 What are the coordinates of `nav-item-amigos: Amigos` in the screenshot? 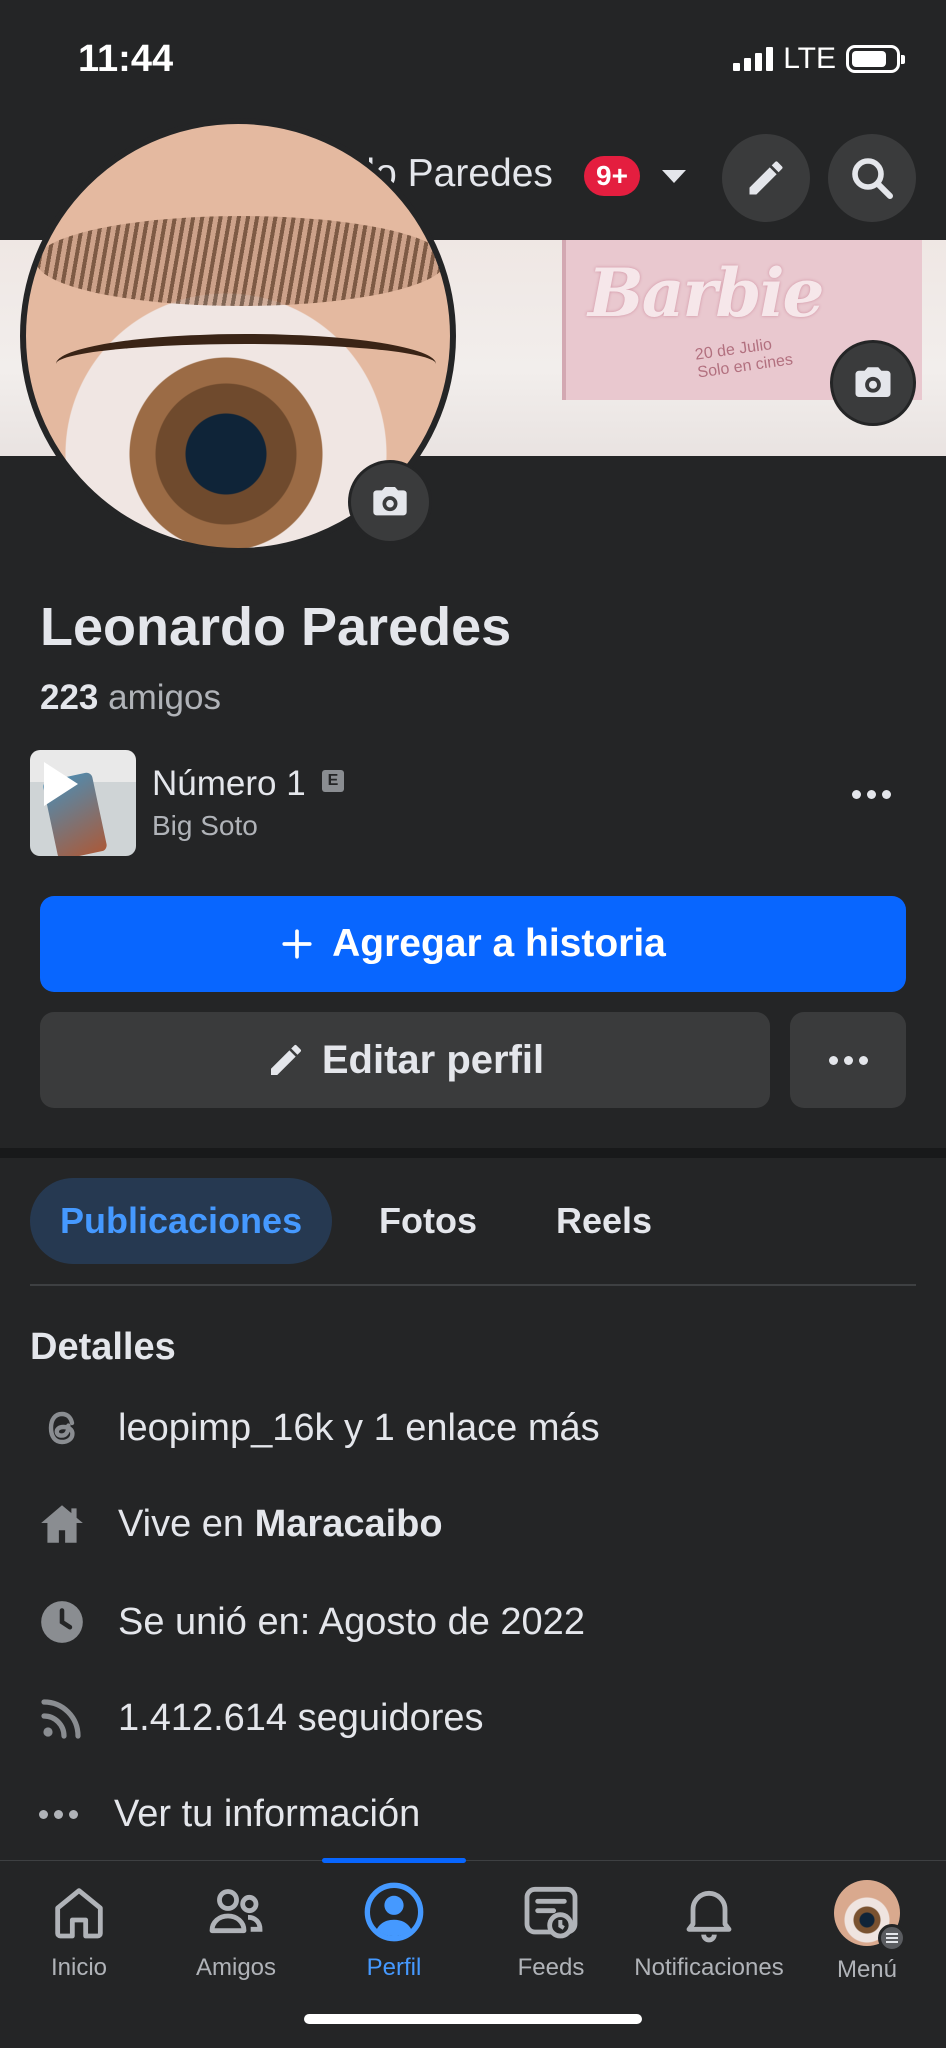 It's located at (236, 1931).